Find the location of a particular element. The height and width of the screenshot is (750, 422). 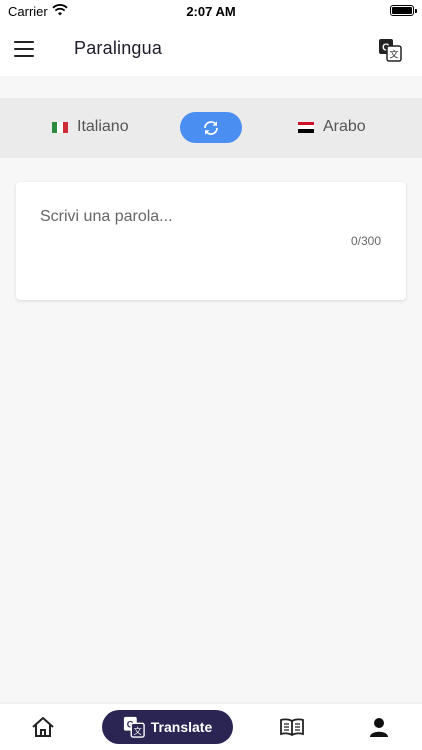

clock: 2:07 AM is located at coordinates (211, 11).